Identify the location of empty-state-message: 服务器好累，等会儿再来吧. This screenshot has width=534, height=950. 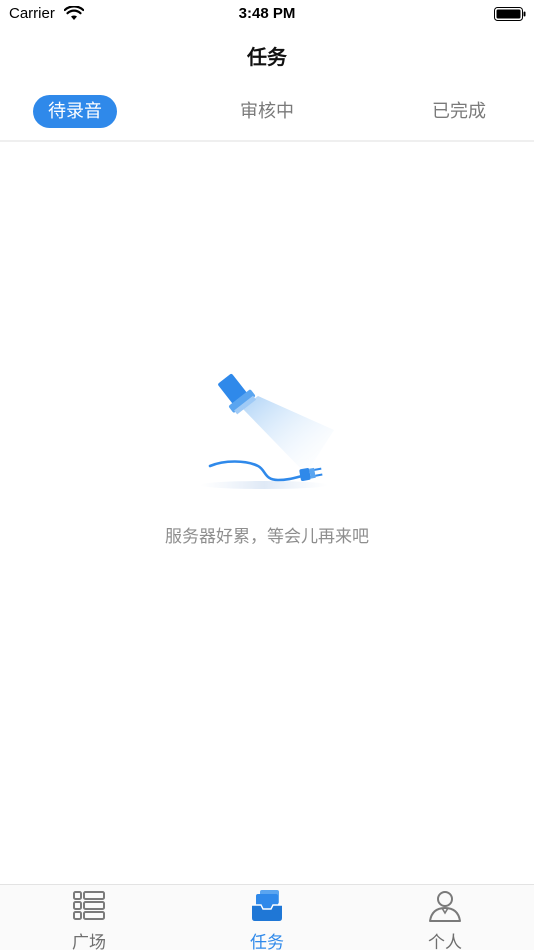
(267, 537).